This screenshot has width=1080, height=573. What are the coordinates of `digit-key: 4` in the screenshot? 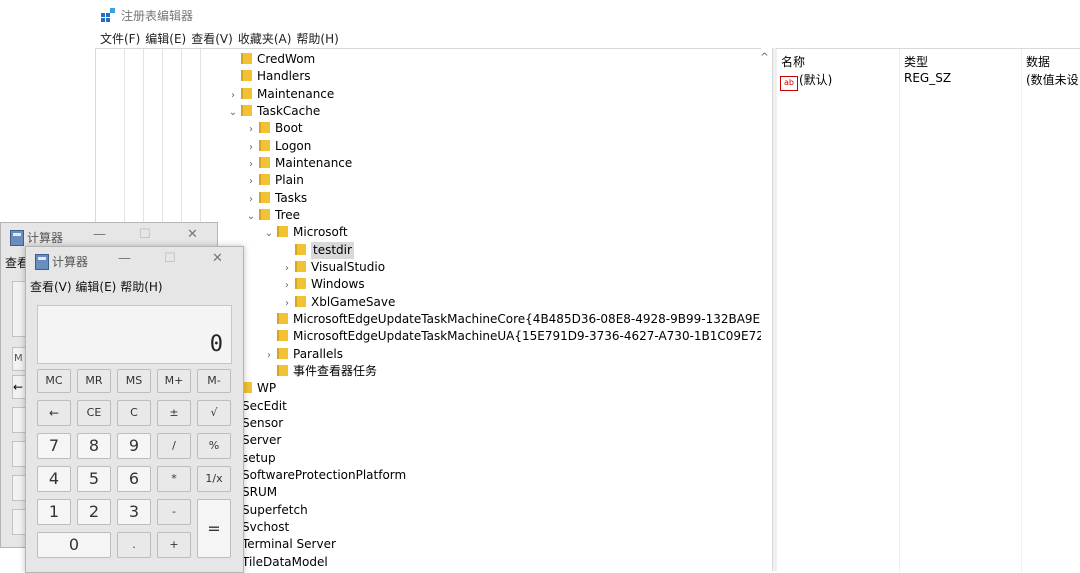 It's located at (54, 479).